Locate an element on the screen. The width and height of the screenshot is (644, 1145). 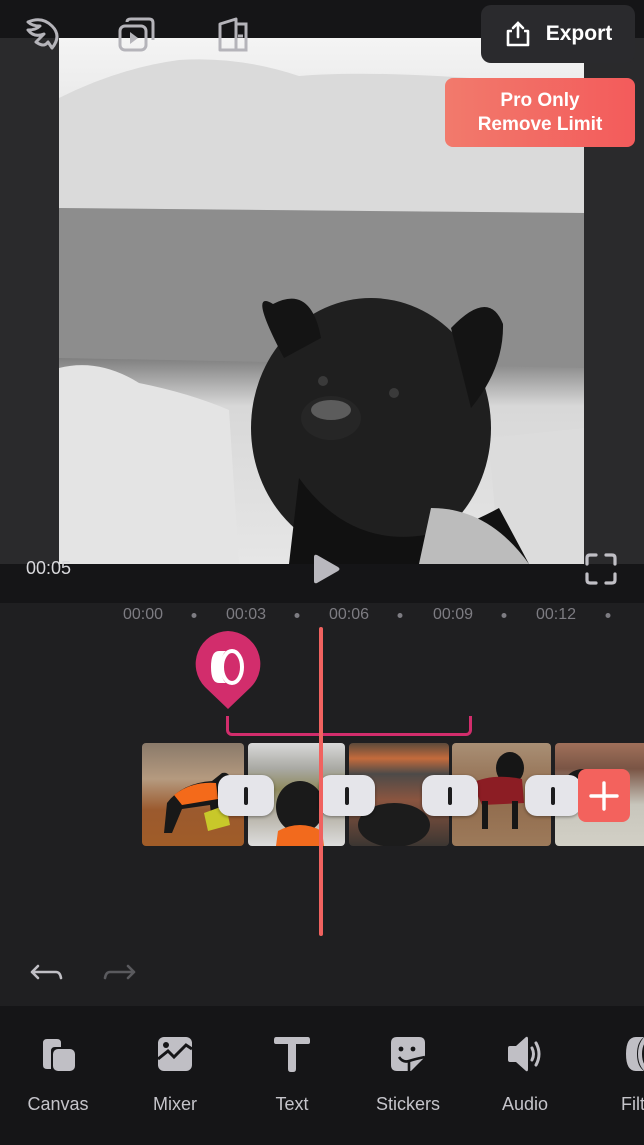
tick-label: 00:06 is located at coordinates (349, 614).